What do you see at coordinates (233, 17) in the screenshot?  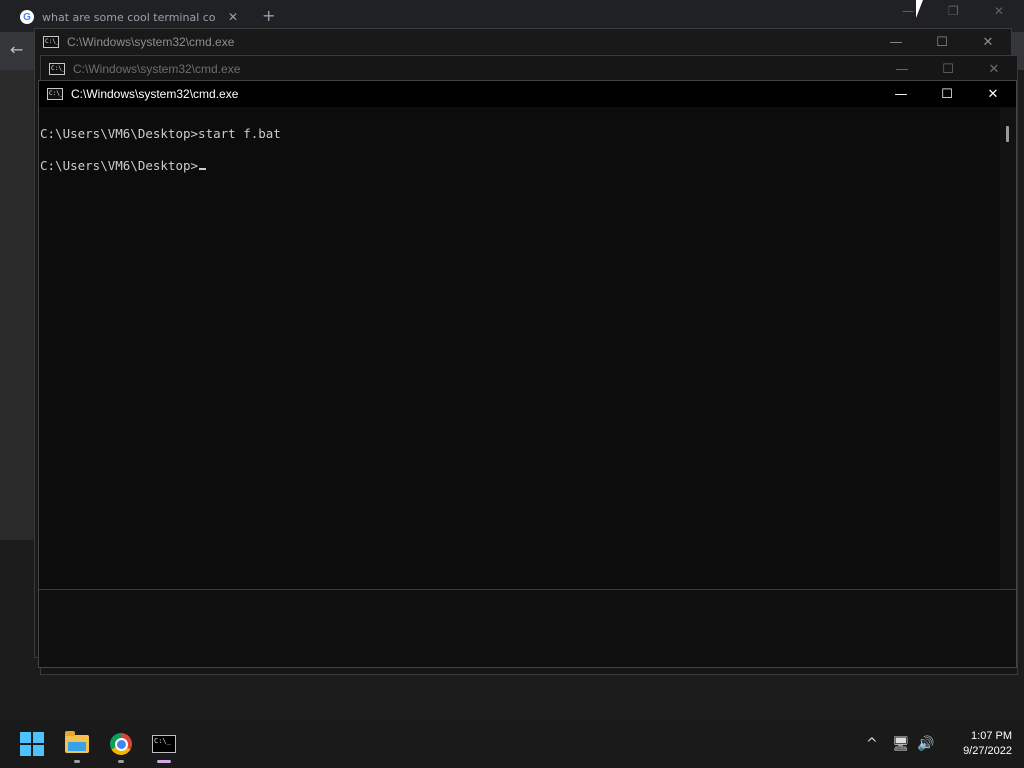 I see `tab-close-icon: ✕` at bounding box center [233, 17].